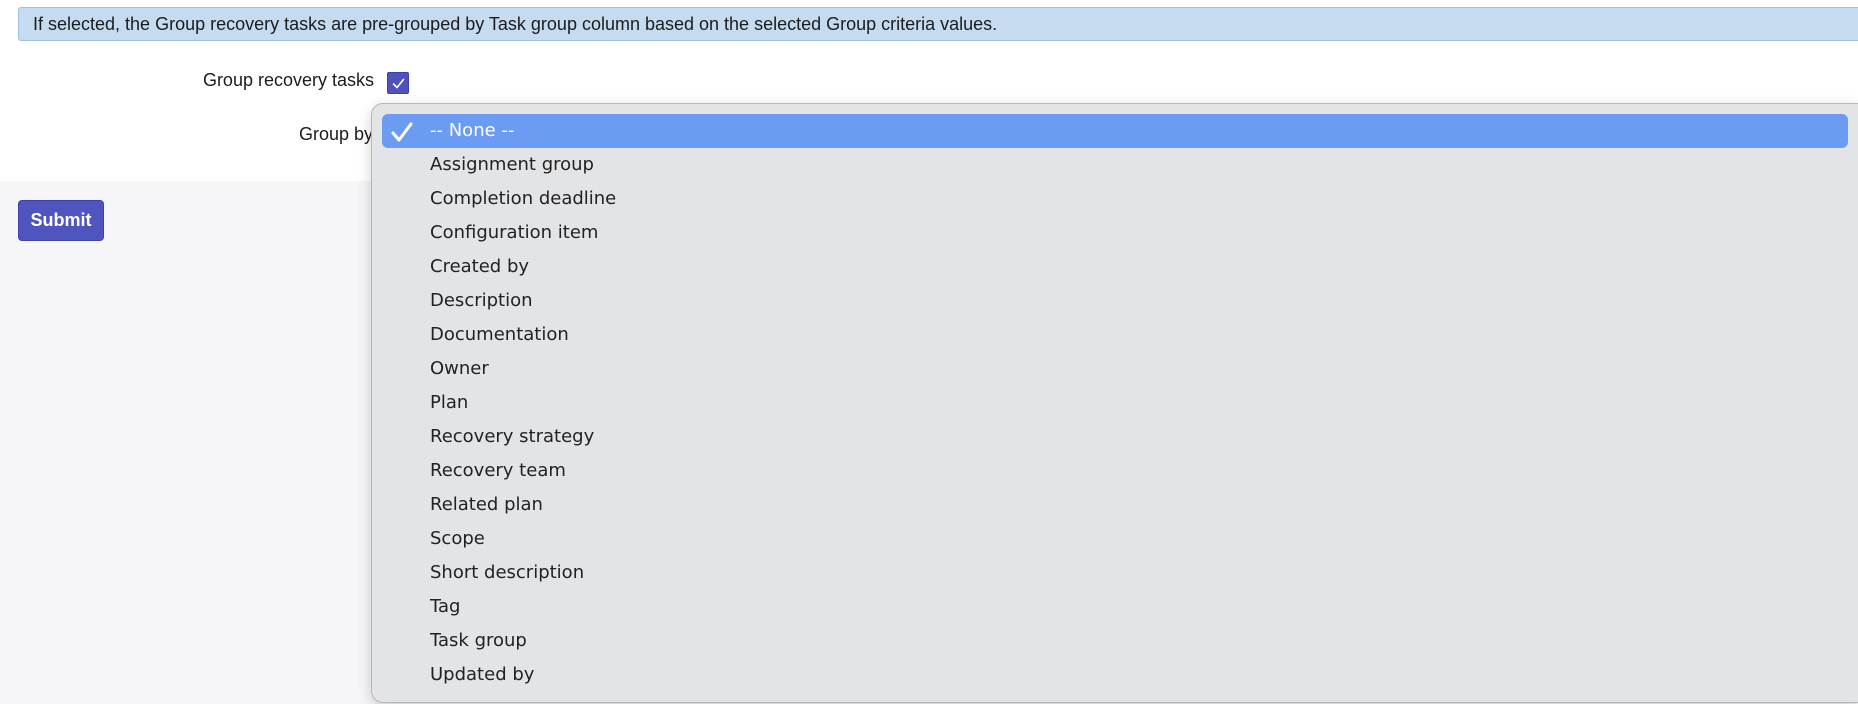 The image size is (1858, 704). I want to click on dropdown-option: Documentation, so click(1115, 335).